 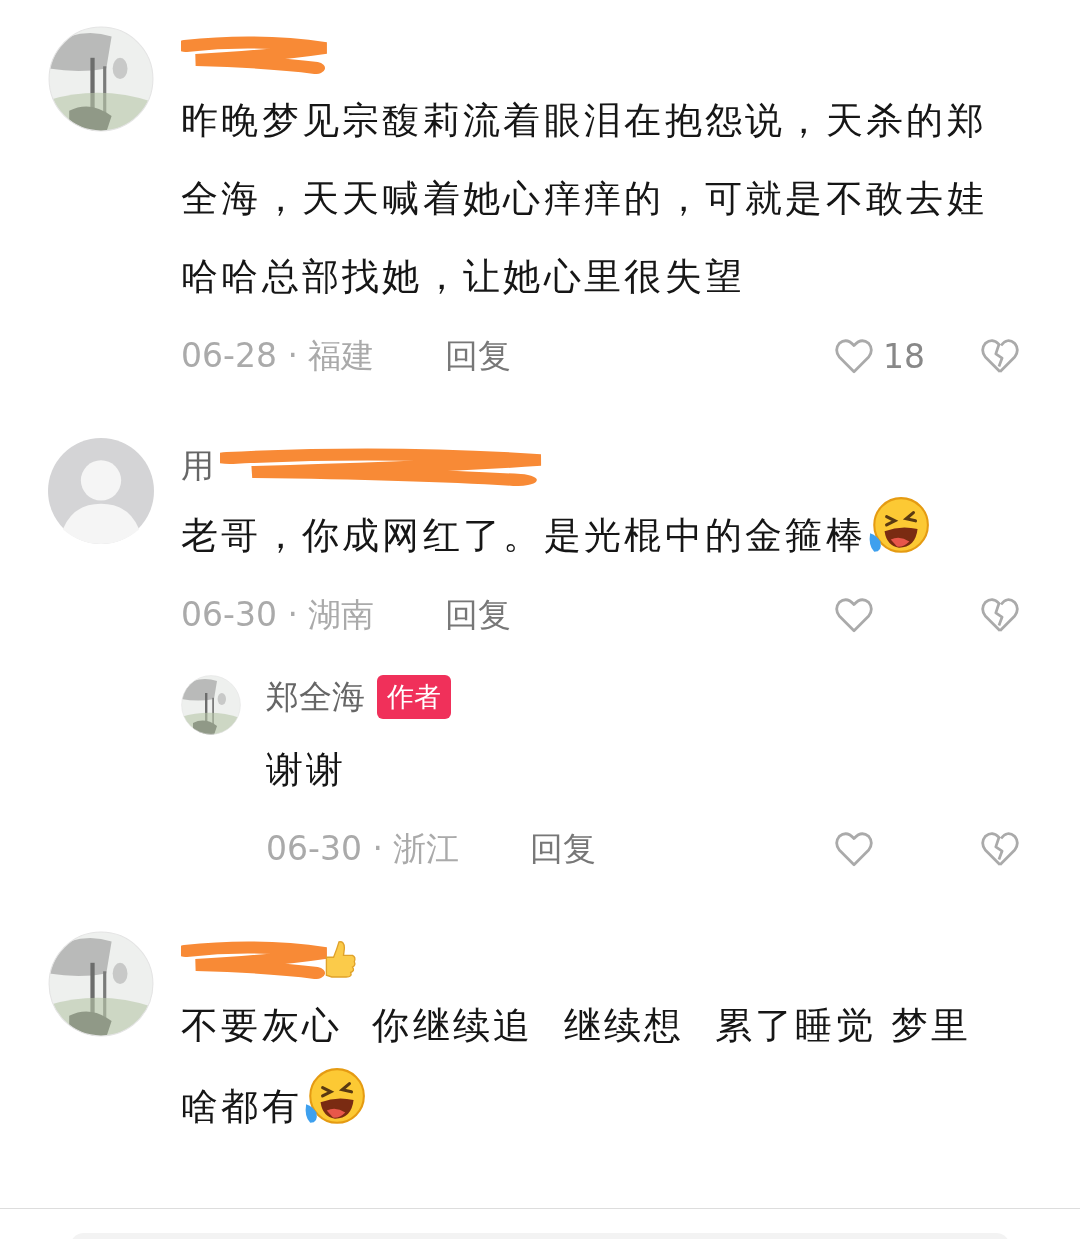 I want to click on username: 郑全海, so click(x=315, y=697).